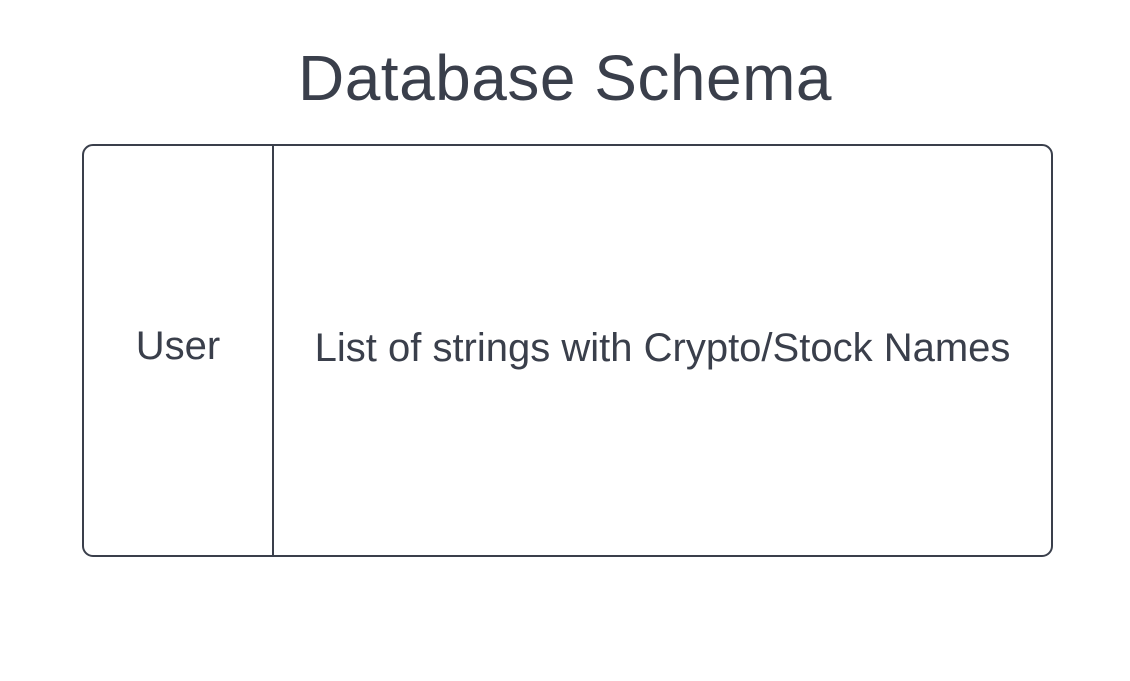 This screenshot has height=681, width=1130. What do you see at coordinates (565, 78) in the screenshot?
I see `diagram-title: Database Schema` at bounding box center [565, 78].